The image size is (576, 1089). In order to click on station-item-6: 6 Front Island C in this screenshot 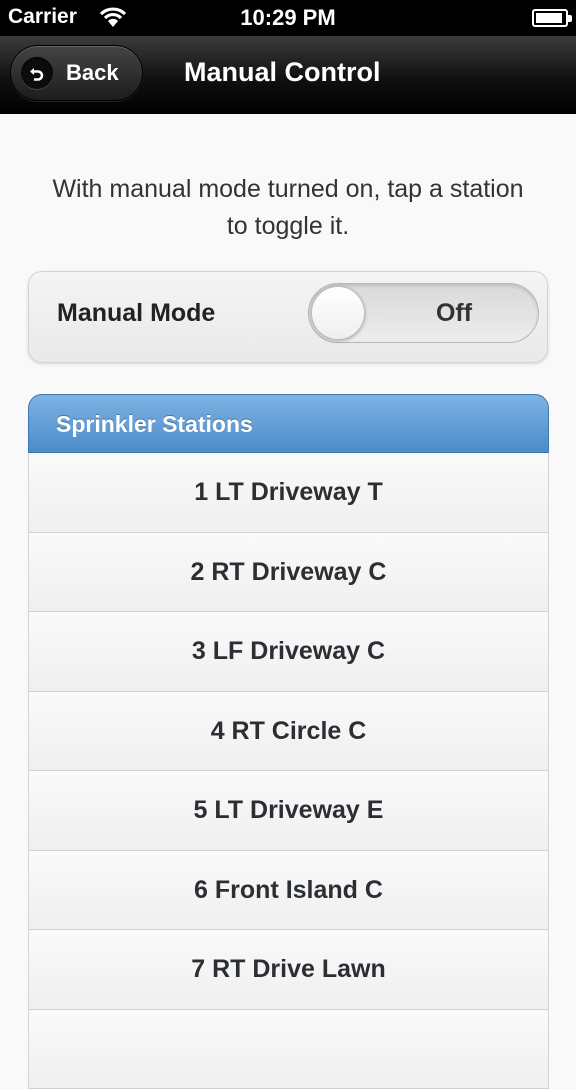, I will do `click(288, 891)`.